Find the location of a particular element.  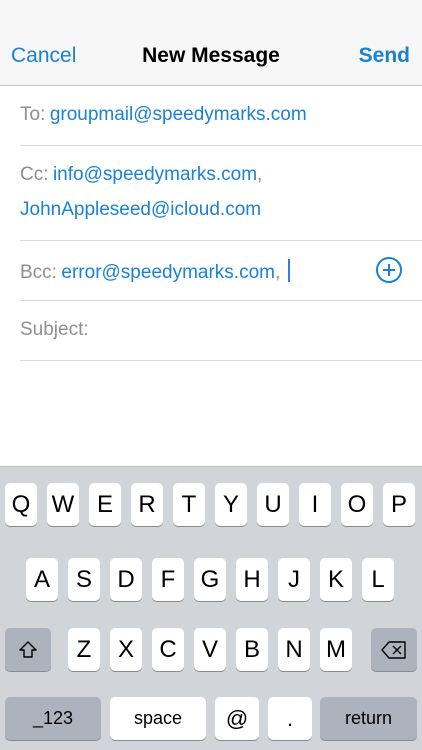

return-key: return is located at coordinates (368, 718).